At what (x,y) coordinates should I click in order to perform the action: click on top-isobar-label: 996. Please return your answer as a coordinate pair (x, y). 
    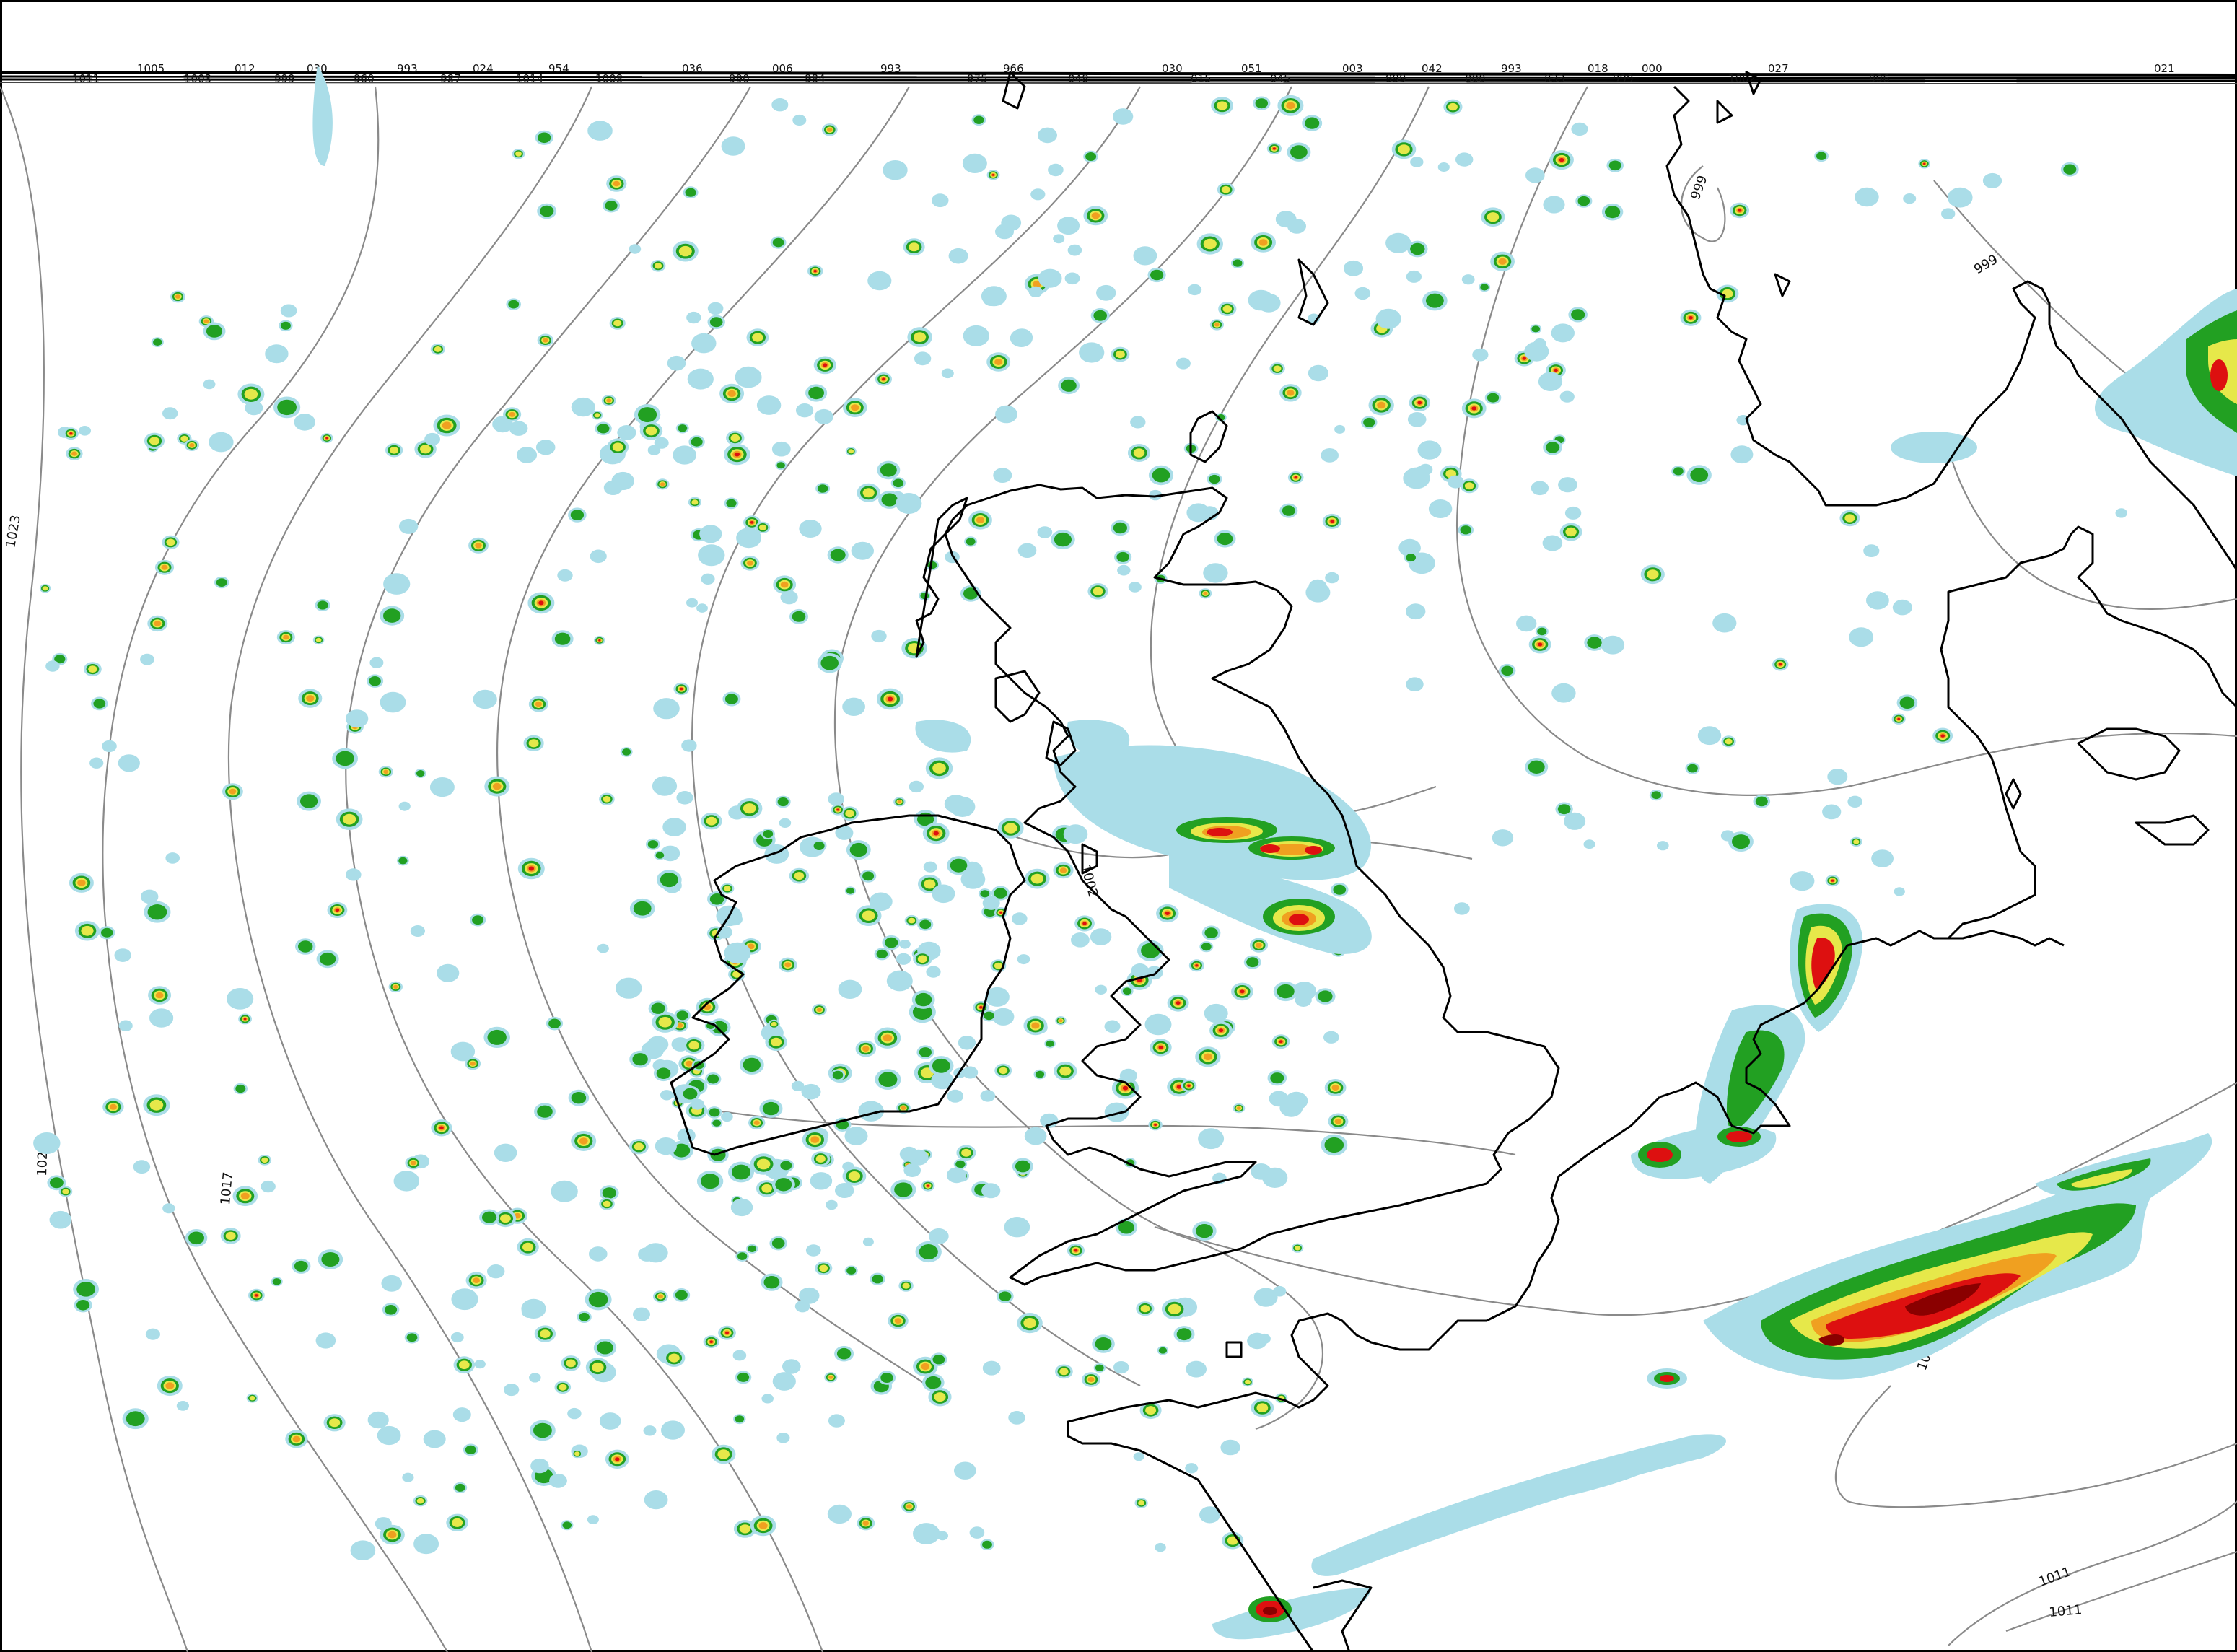
    Looking at the image, I should click on (1879, 78).